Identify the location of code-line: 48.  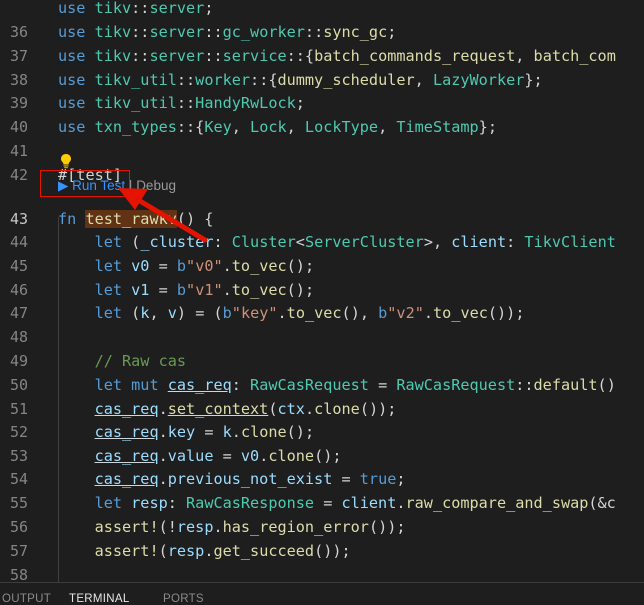
(322, 337).